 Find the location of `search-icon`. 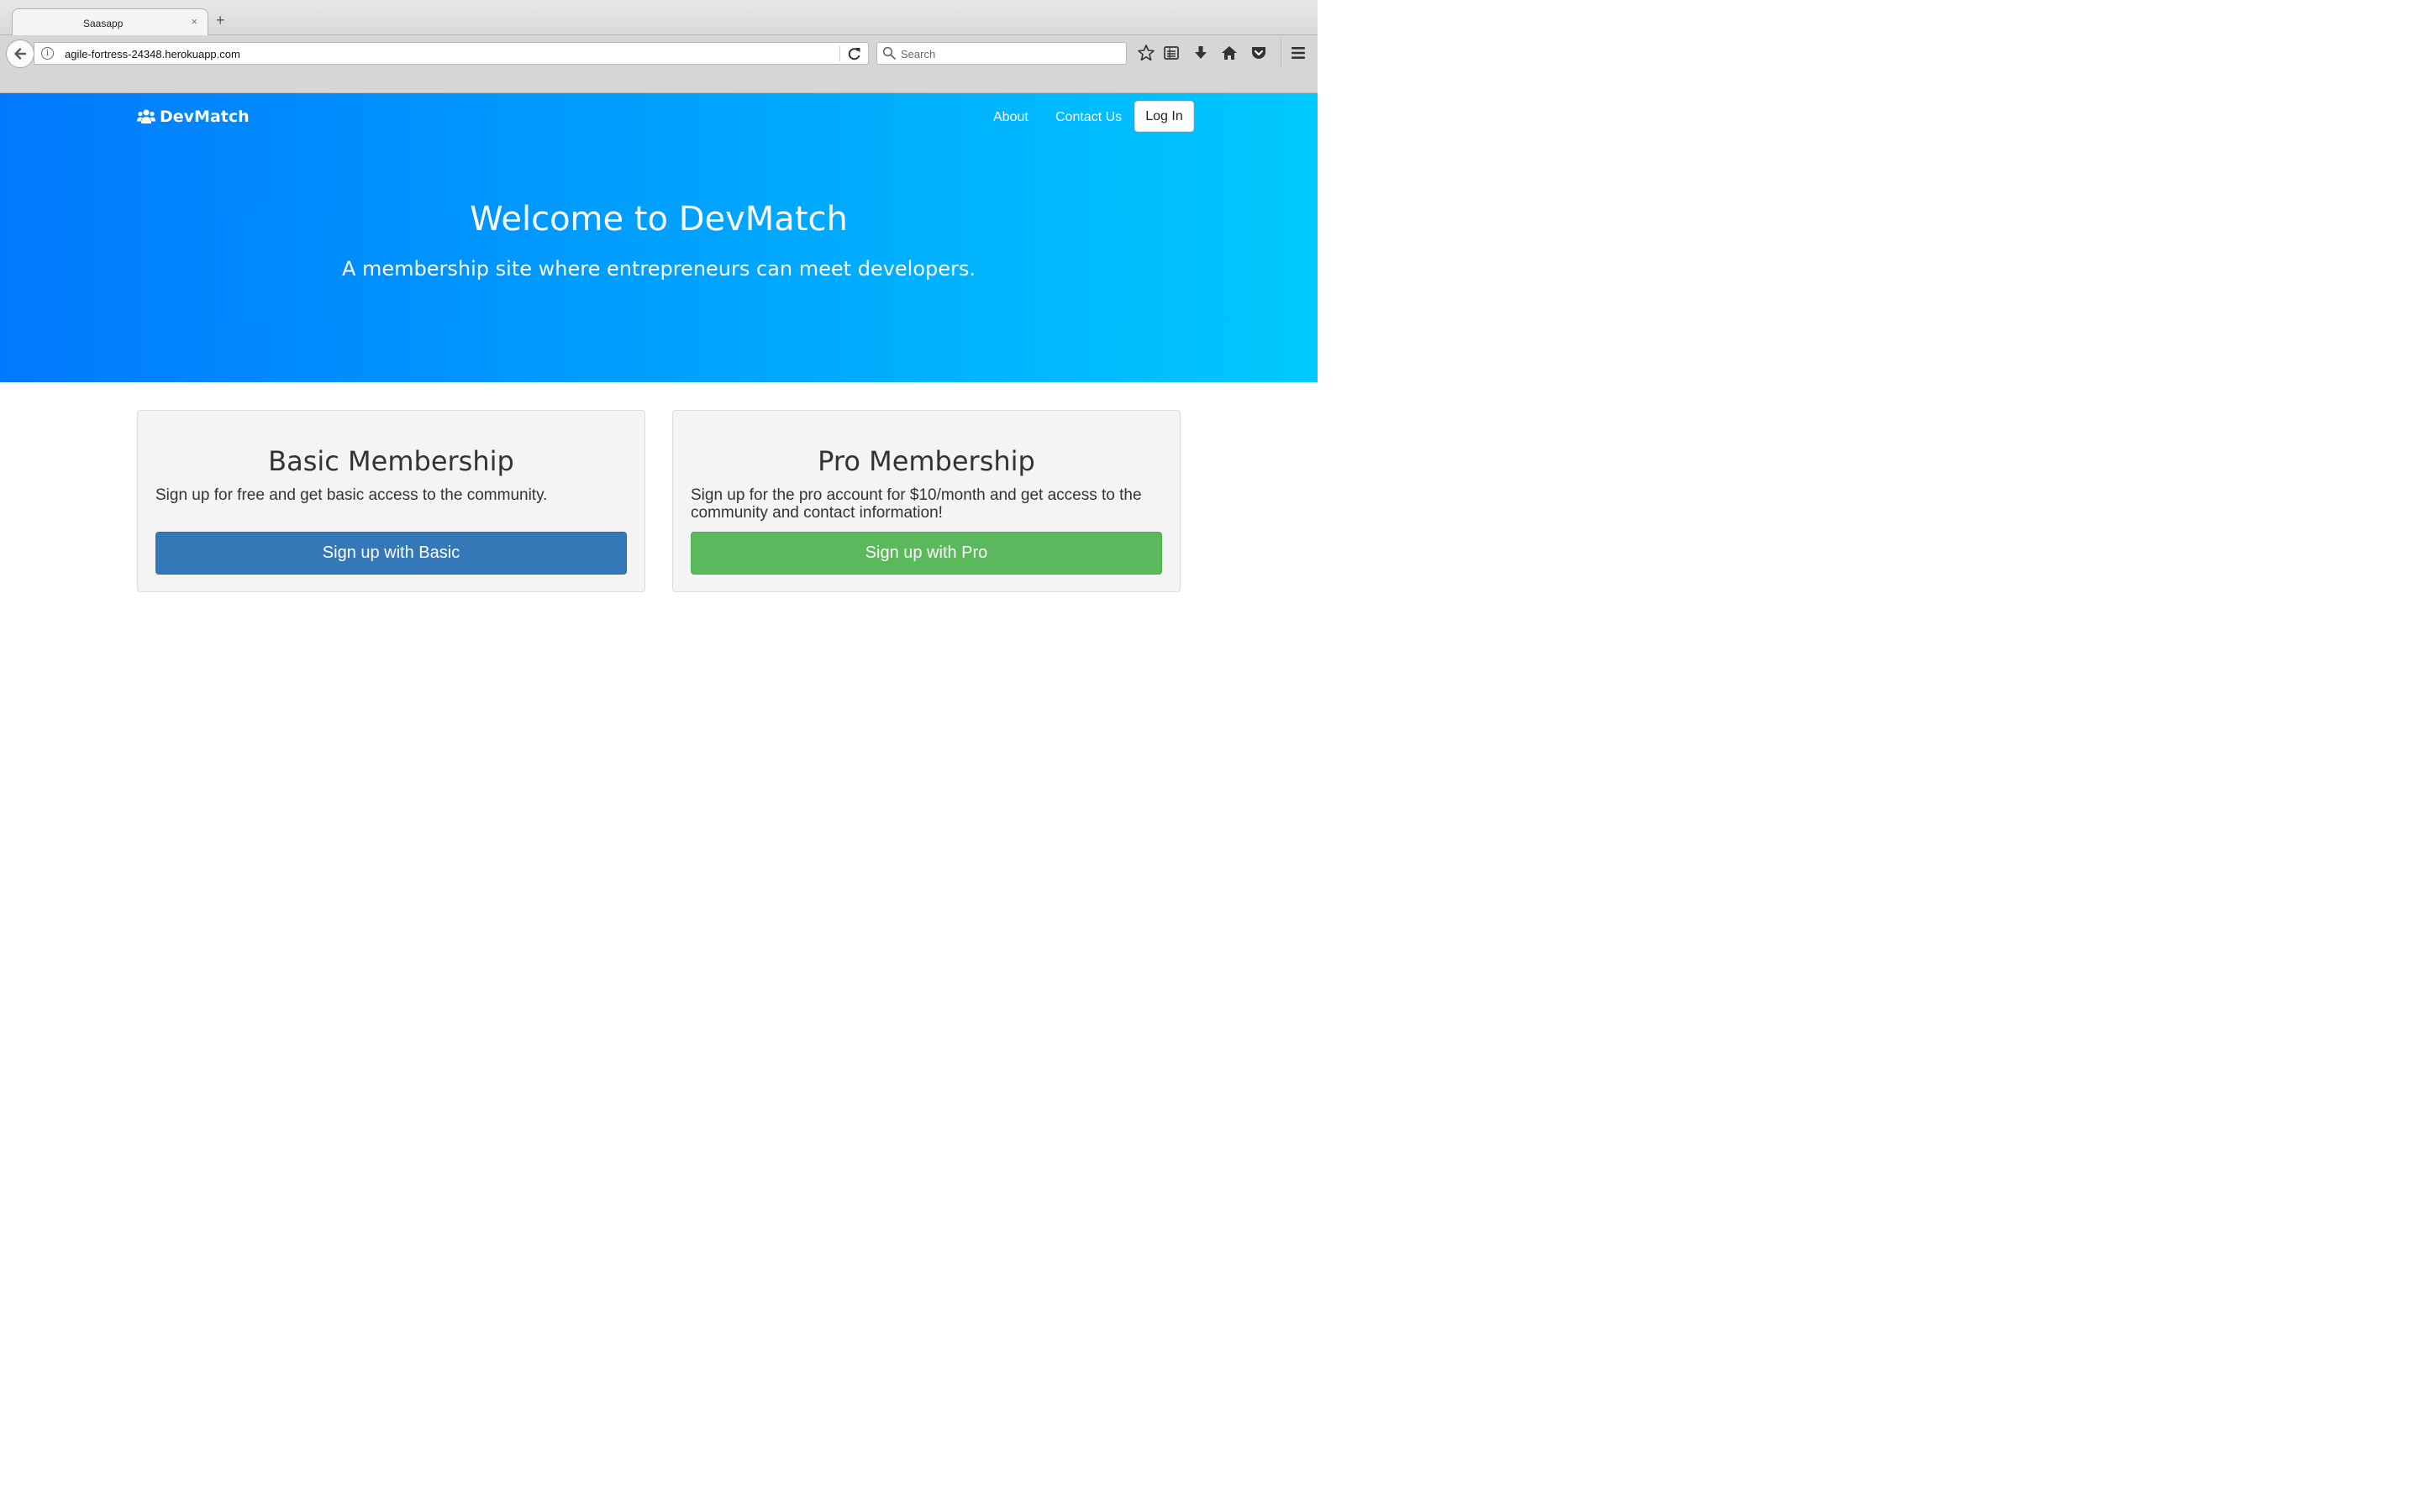

search-icon is located at coordinates (889, 53).